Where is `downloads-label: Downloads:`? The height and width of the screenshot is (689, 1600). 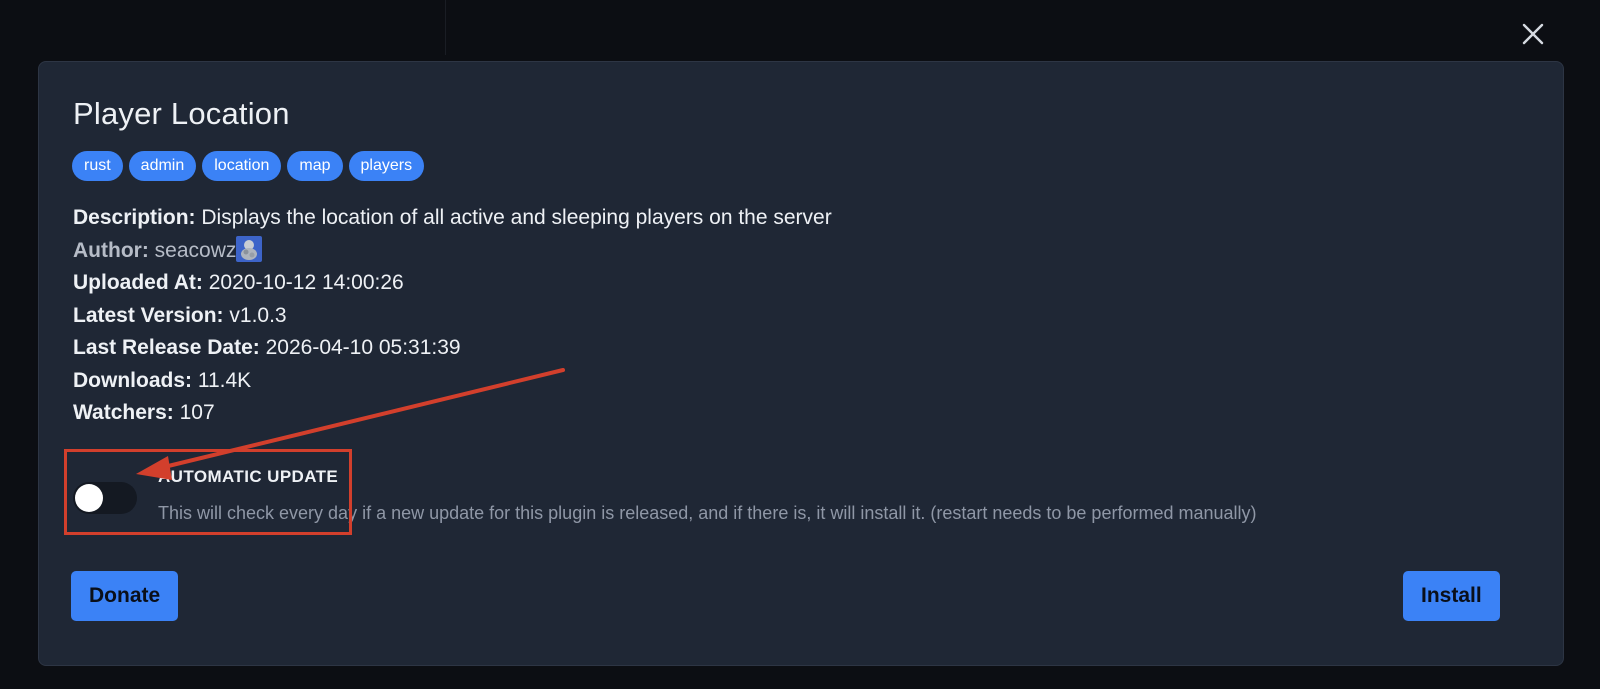
downloads-label: Downloads: is located at coordinates (132, 380).